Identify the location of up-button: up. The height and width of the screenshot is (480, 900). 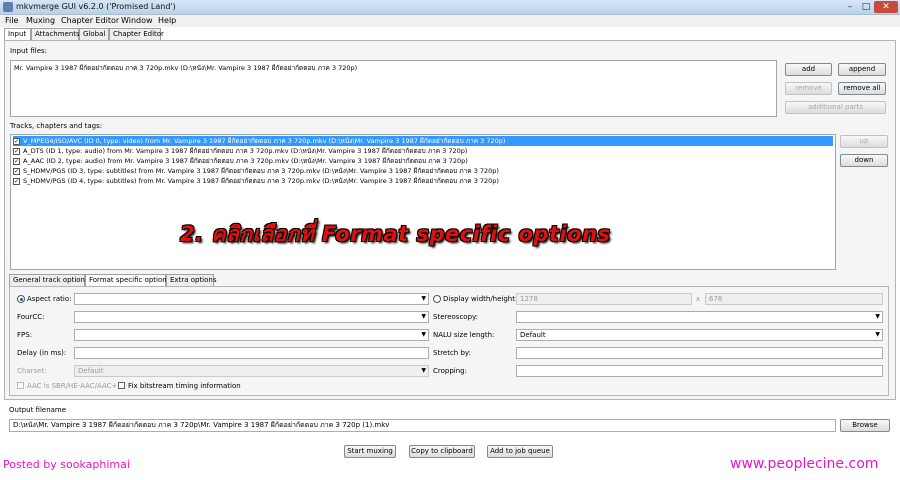
(864, 141).